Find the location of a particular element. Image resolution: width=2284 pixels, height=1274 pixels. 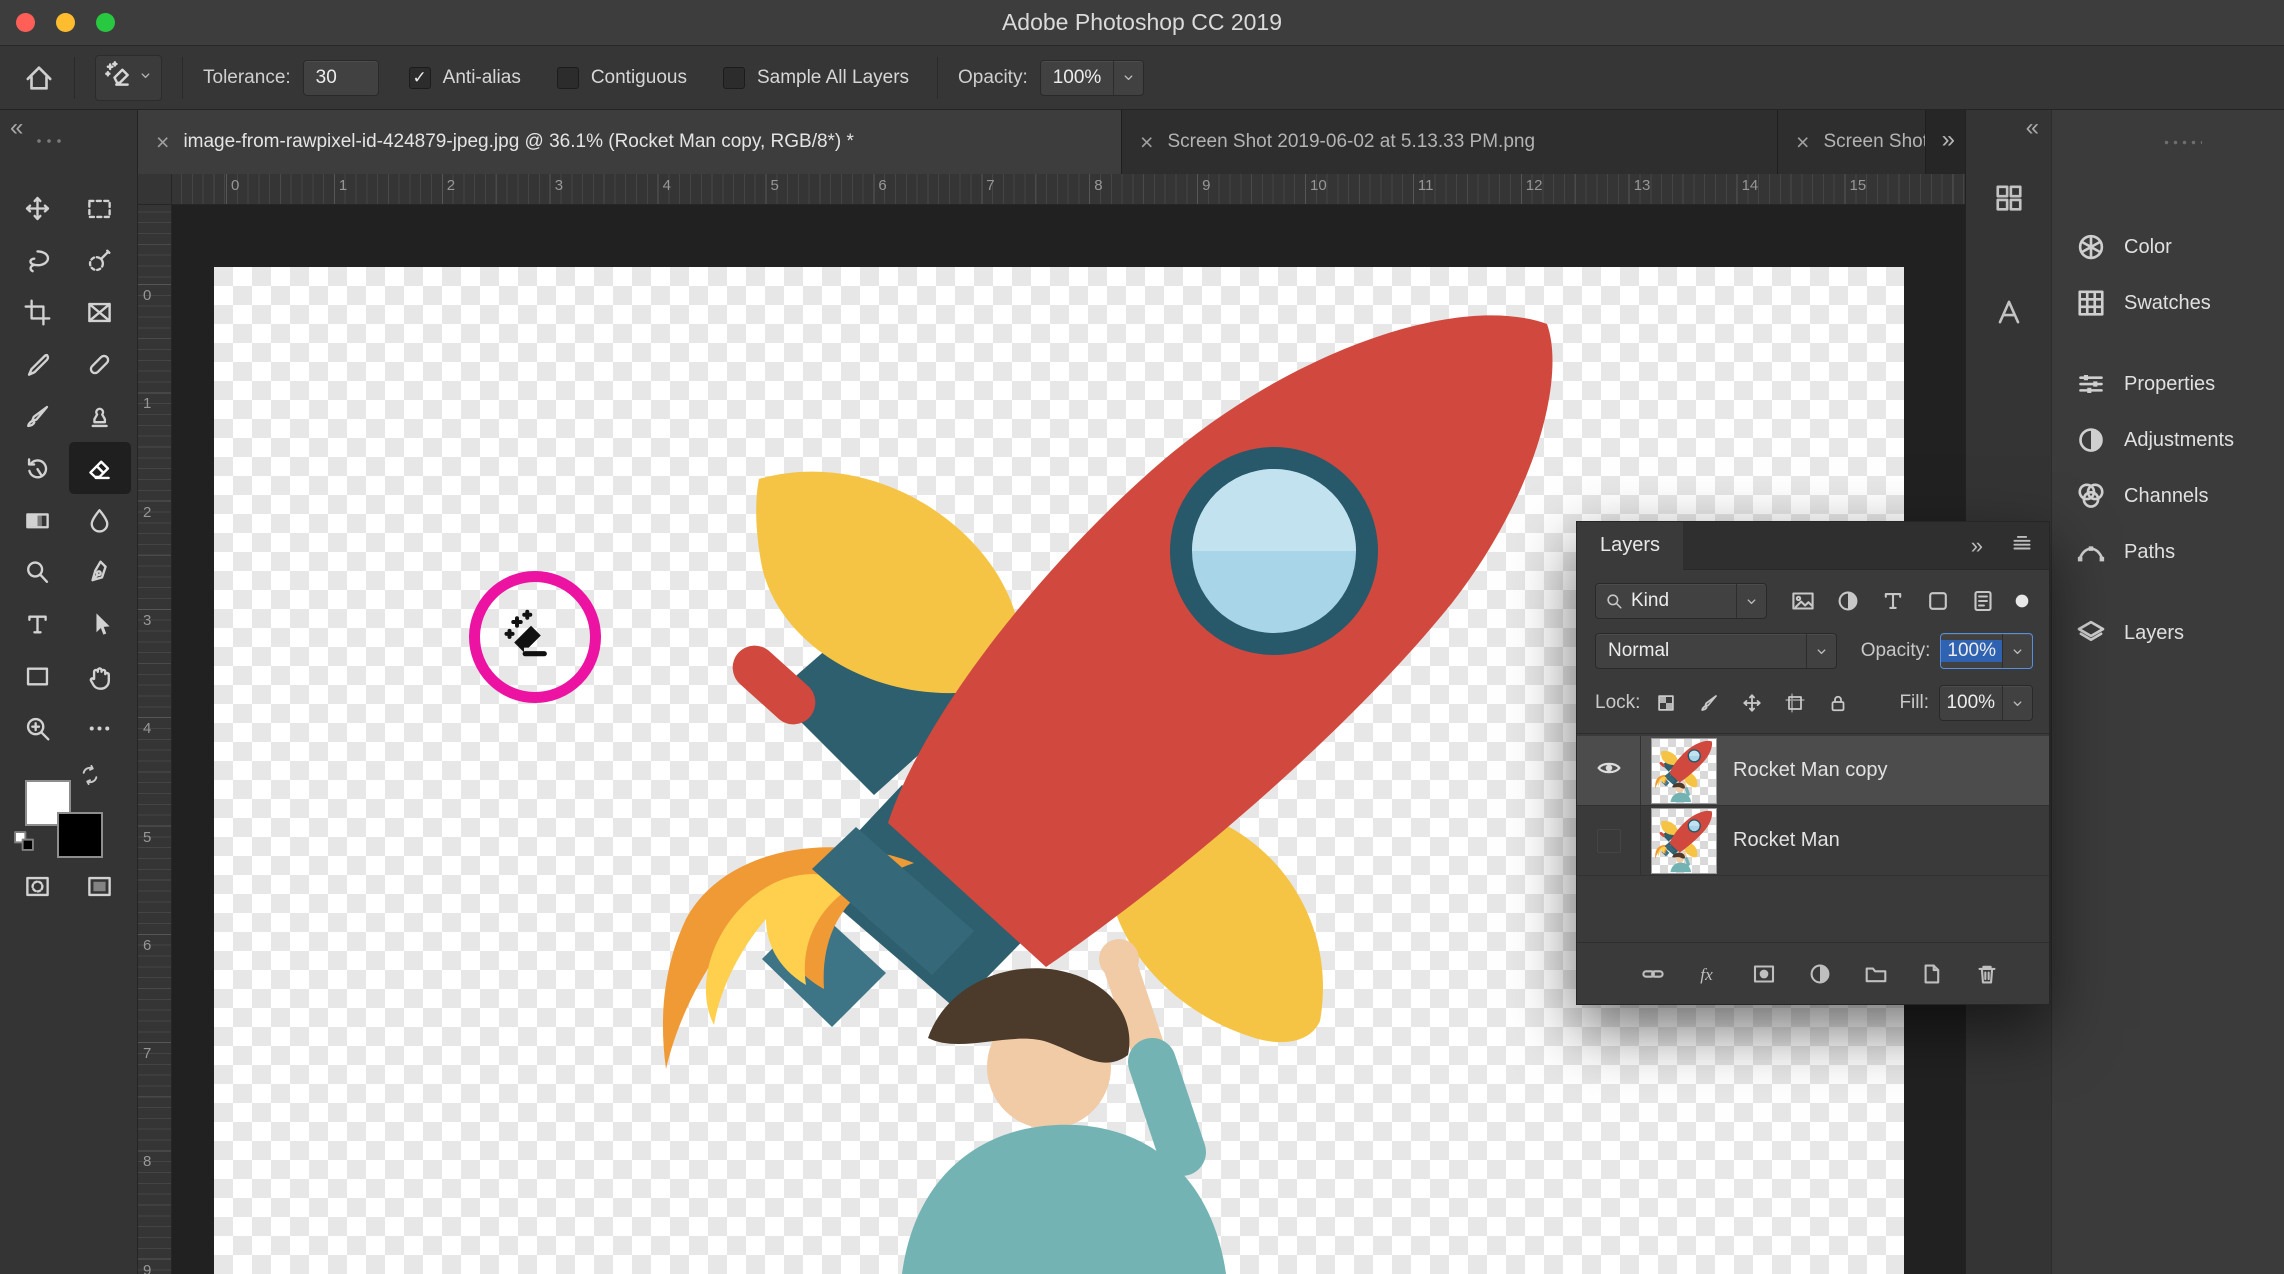

dock-panel-channels: Channels is located at coordinates (2168, 496).